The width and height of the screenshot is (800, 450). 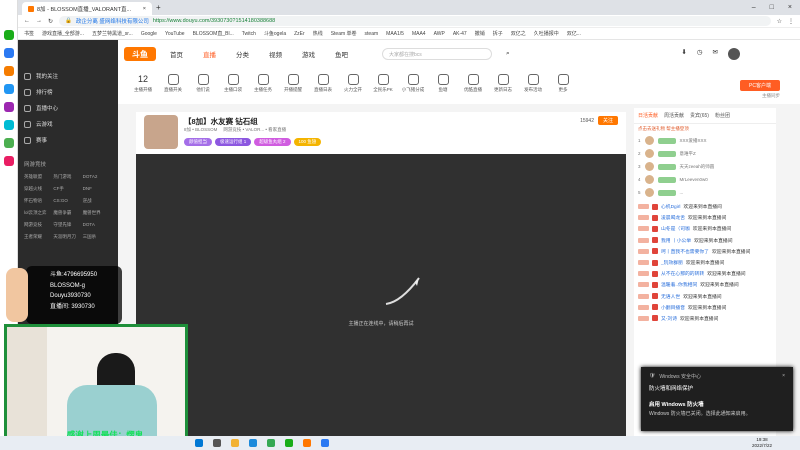 I want to click on new-tab-icon: +, so click(x=158, y=7).